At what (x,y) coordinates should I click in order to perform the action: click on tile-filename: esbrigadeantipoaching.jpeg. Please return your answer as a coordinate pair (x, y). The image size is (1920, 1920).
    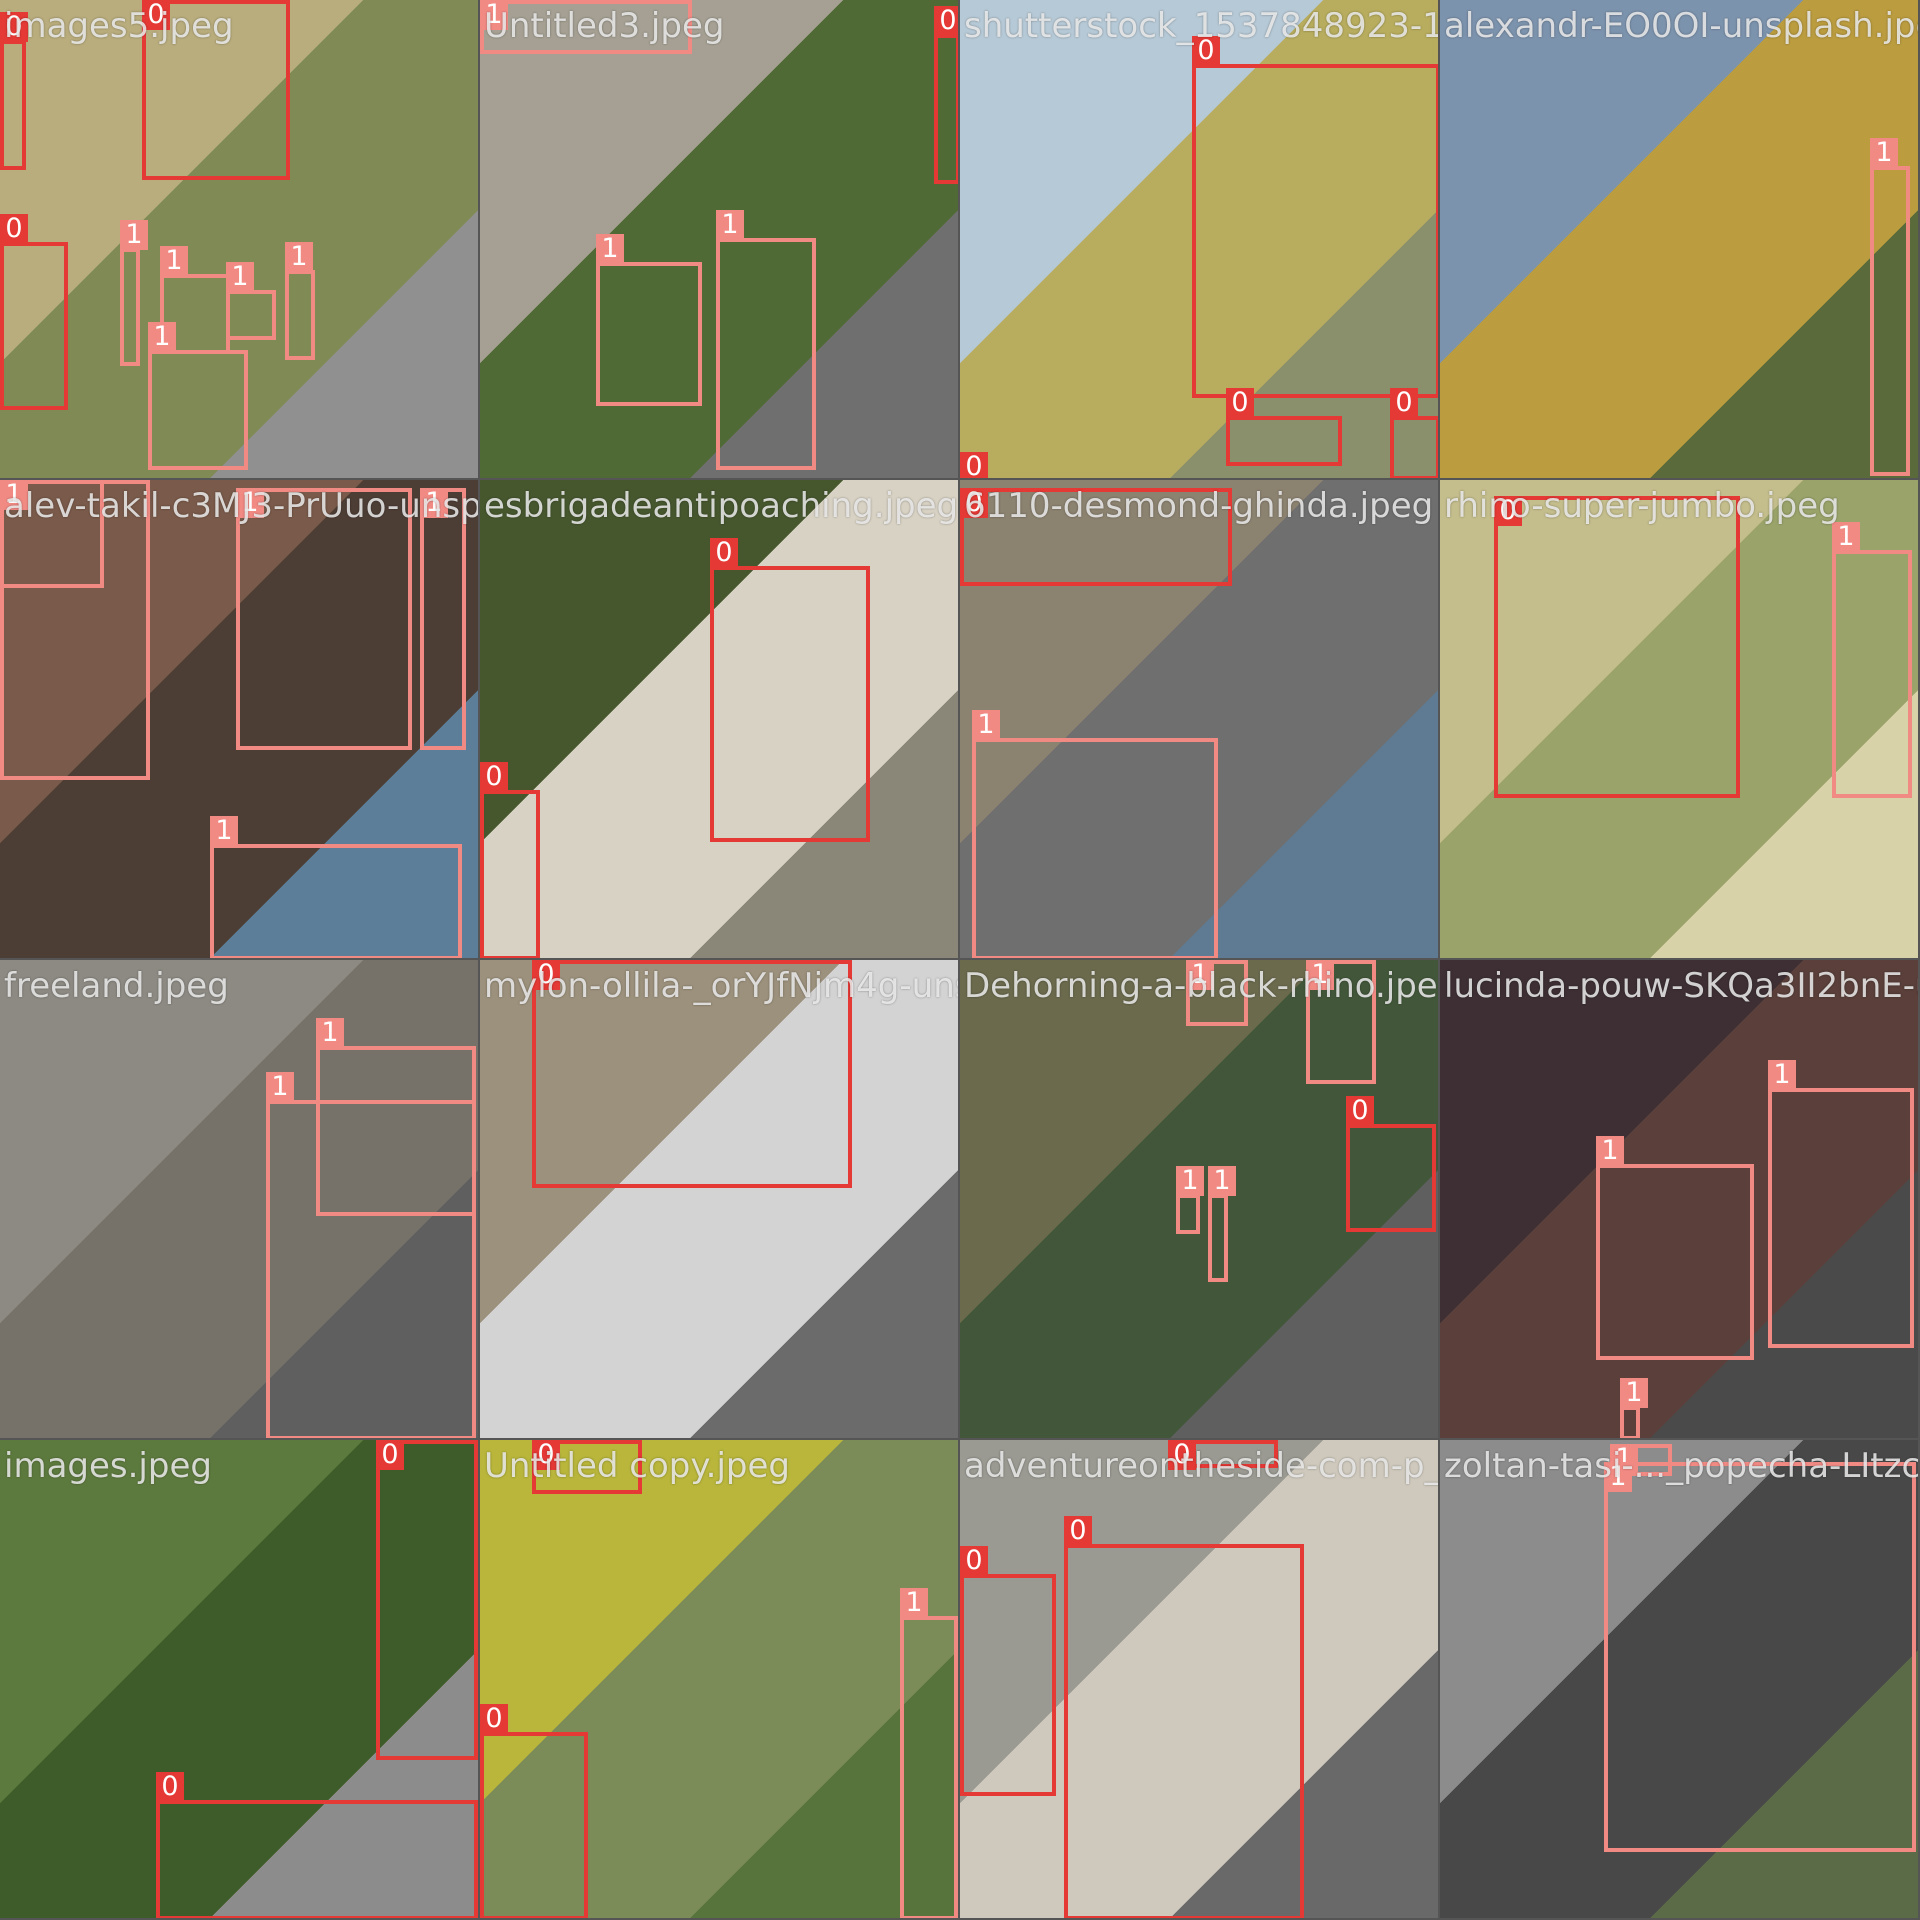
    Looking at the image, I should click on (721, 506).